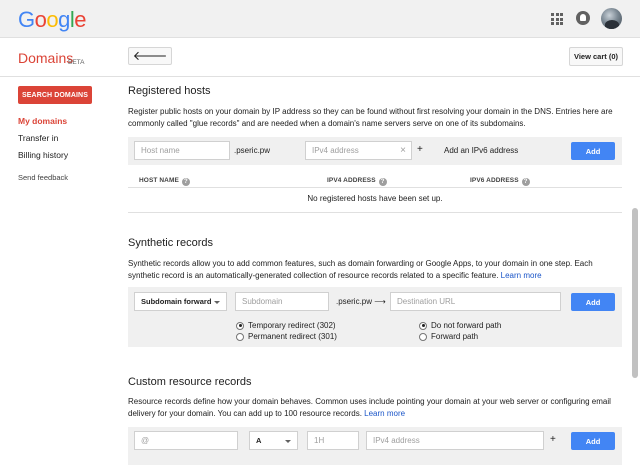  What do you see at coordinates (252, 150) in the screenshot?
I see `domain-suffix: .pseric.pw` at bounding box center [252, 150].